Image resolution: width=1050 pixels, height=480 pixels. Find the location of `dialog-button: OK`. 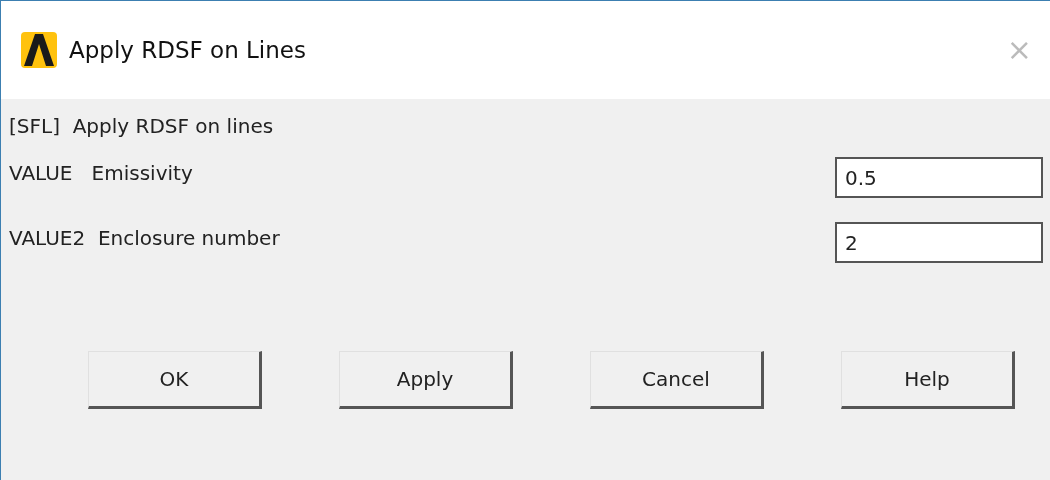

dialog-button: OK is located at coordinates (175, 380).